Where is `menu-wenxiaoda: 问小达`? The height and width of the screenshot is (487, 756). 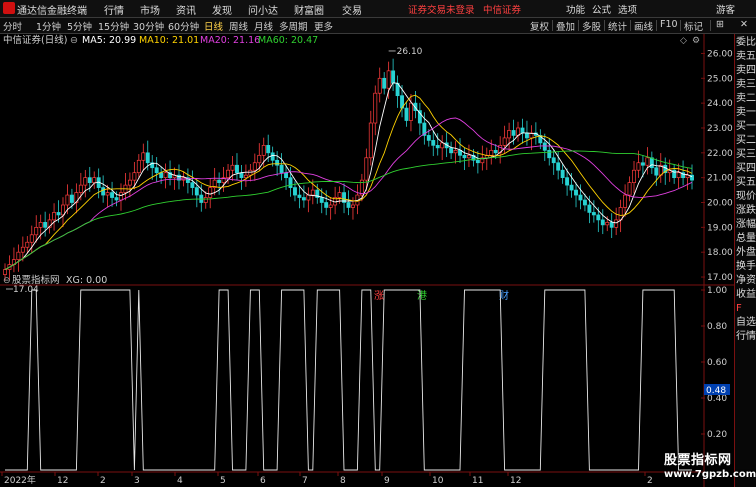
menu-wenxiaoda: 问小达 is located at coordinates (263, 9).